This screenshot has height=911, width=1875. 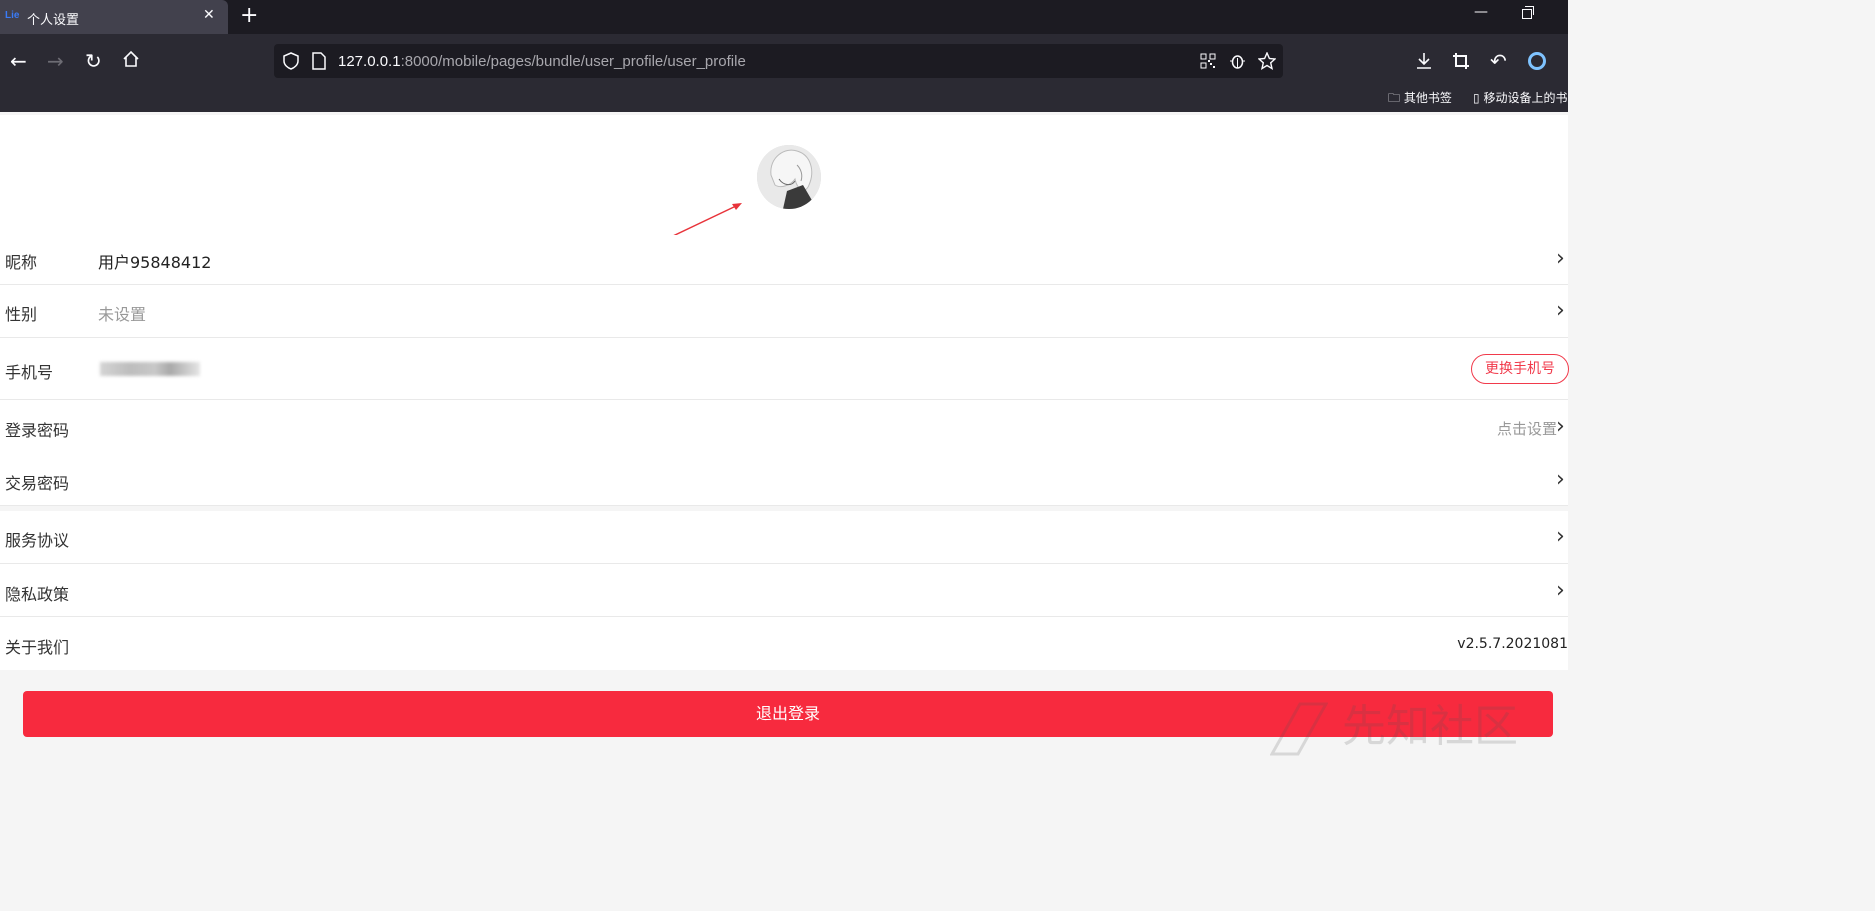 What do you see at coordinates (1525, 98) in the screenshot?
I see `bookmark-mobile-label: 移动设备上的书` at bounding box center [1525, 98].